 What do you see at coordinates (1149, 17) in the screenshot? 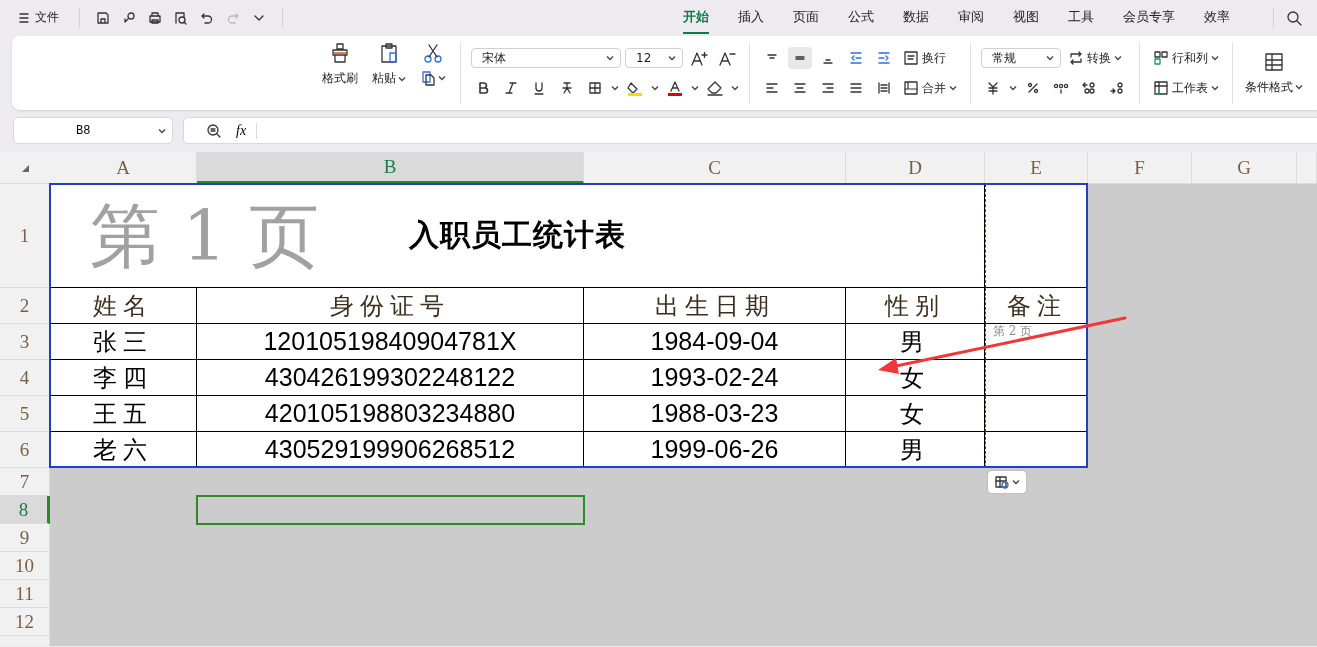
I see `ribbon-tab: 会员专享` at bounding box center [1149, 17].